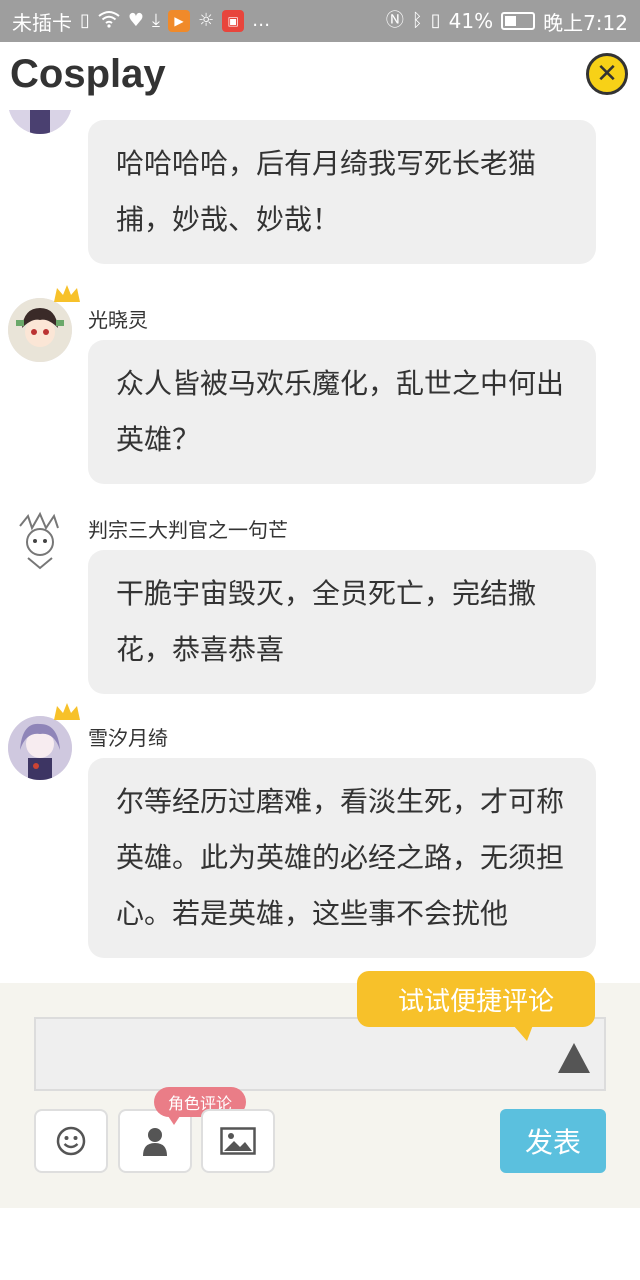  I want to click on wifi-icon, so click(109, 21).